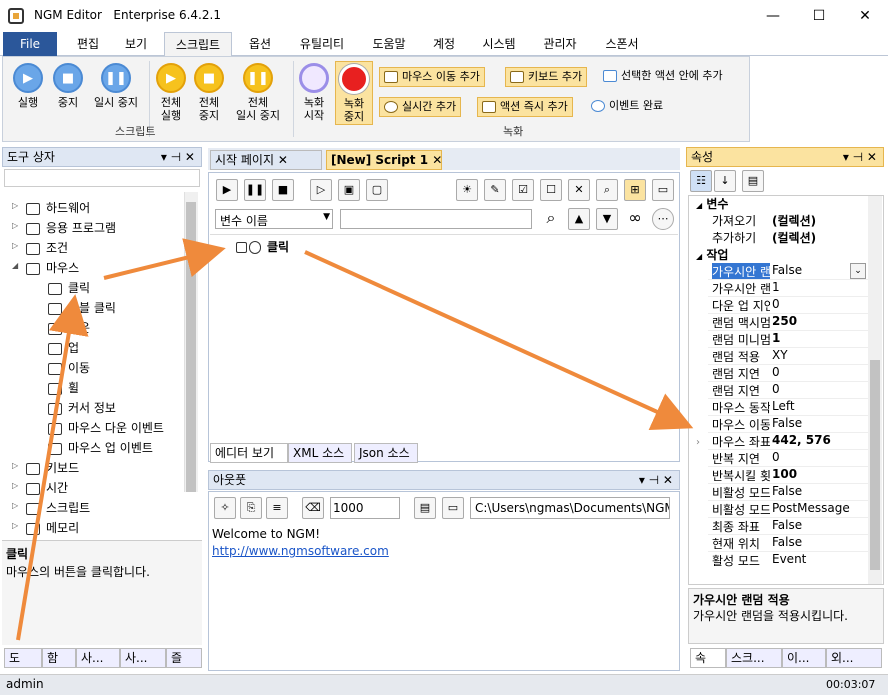 The width and height of the screenshot is (888, 695). I want to click on arrow-tab-to-click, so click(52, 467).